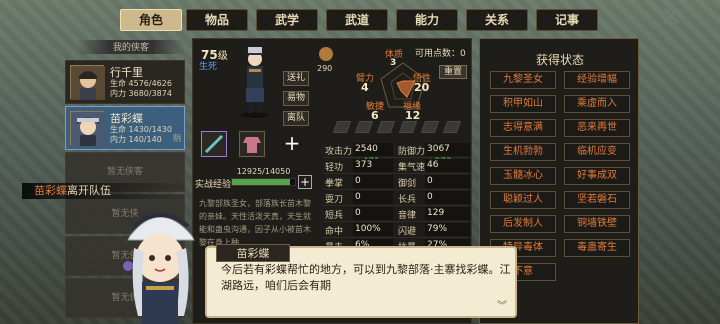 Image resolution: width=720 pixels, height=324 pixels. Describe the element at coordinates (217, 20) in the screenshot. I see `tab-items: 物品` at that location.